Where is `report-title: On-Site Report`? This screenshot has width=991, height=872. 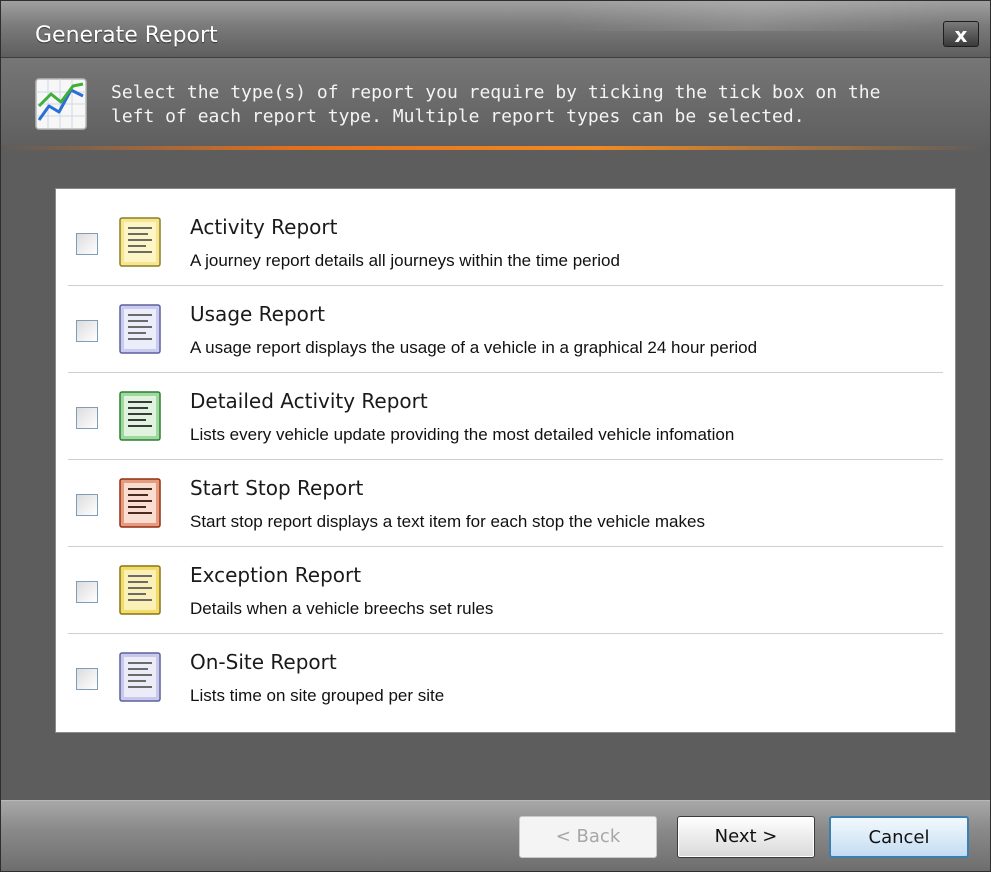 report-title: On-Site Report is located at coordinates (263, 662).